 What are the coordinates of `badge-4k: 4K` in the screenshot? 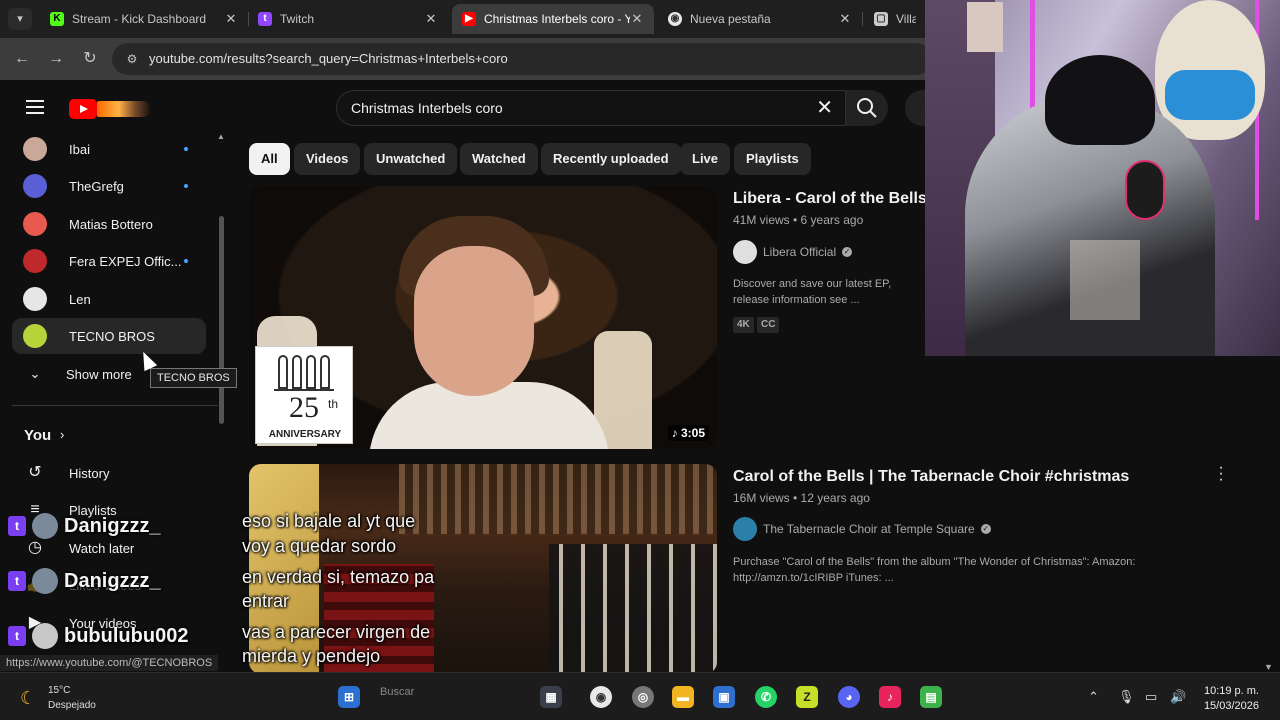 It's located at (743, 325).